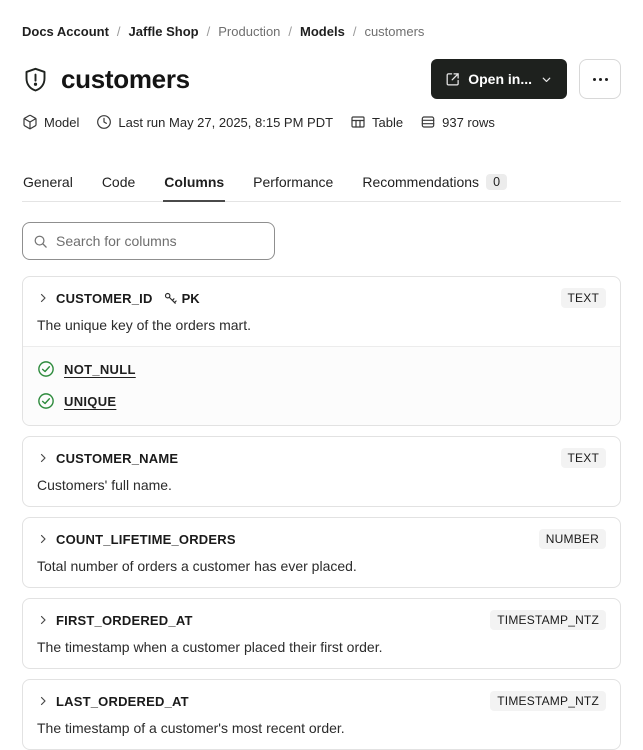 This screenshot has width=643, height=750. Describe the element at coordinates (428, 122) in the screenshot. I see `database-icon` at that location.